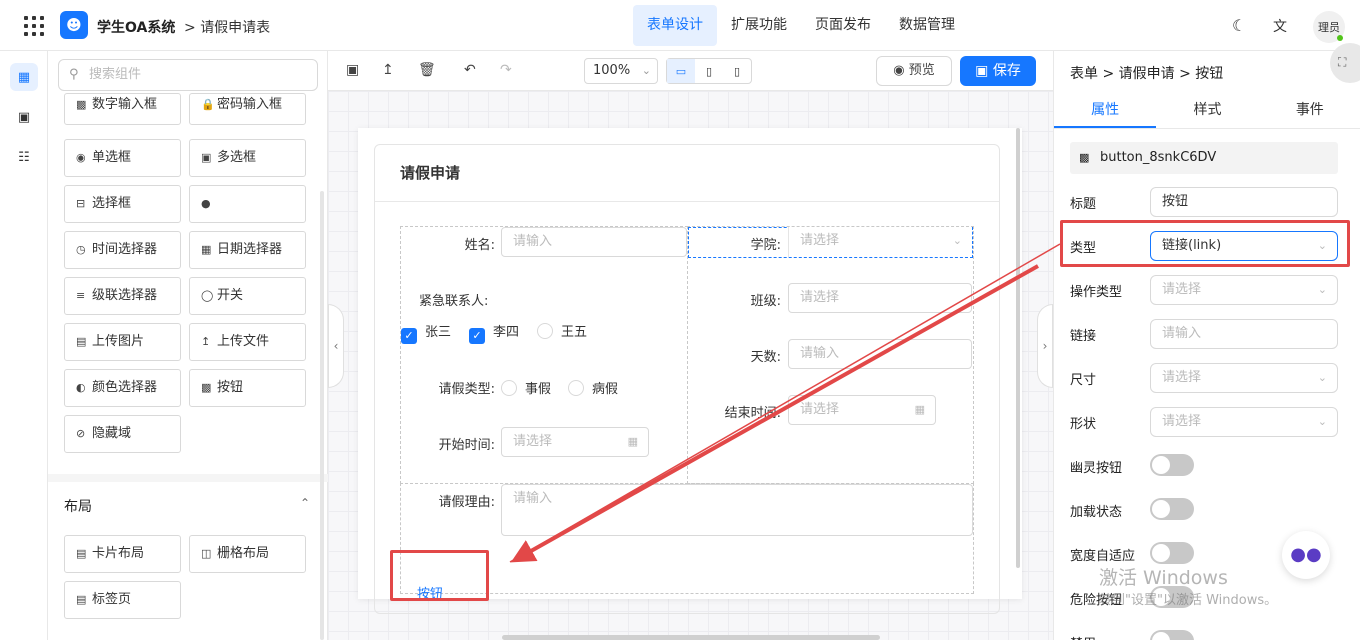 This screenshot has height=640, width=1360. What do you see at coordinates (230, 295) in the screenshot?
I see `comp-label: 开关` at bounding box center [230, 295].